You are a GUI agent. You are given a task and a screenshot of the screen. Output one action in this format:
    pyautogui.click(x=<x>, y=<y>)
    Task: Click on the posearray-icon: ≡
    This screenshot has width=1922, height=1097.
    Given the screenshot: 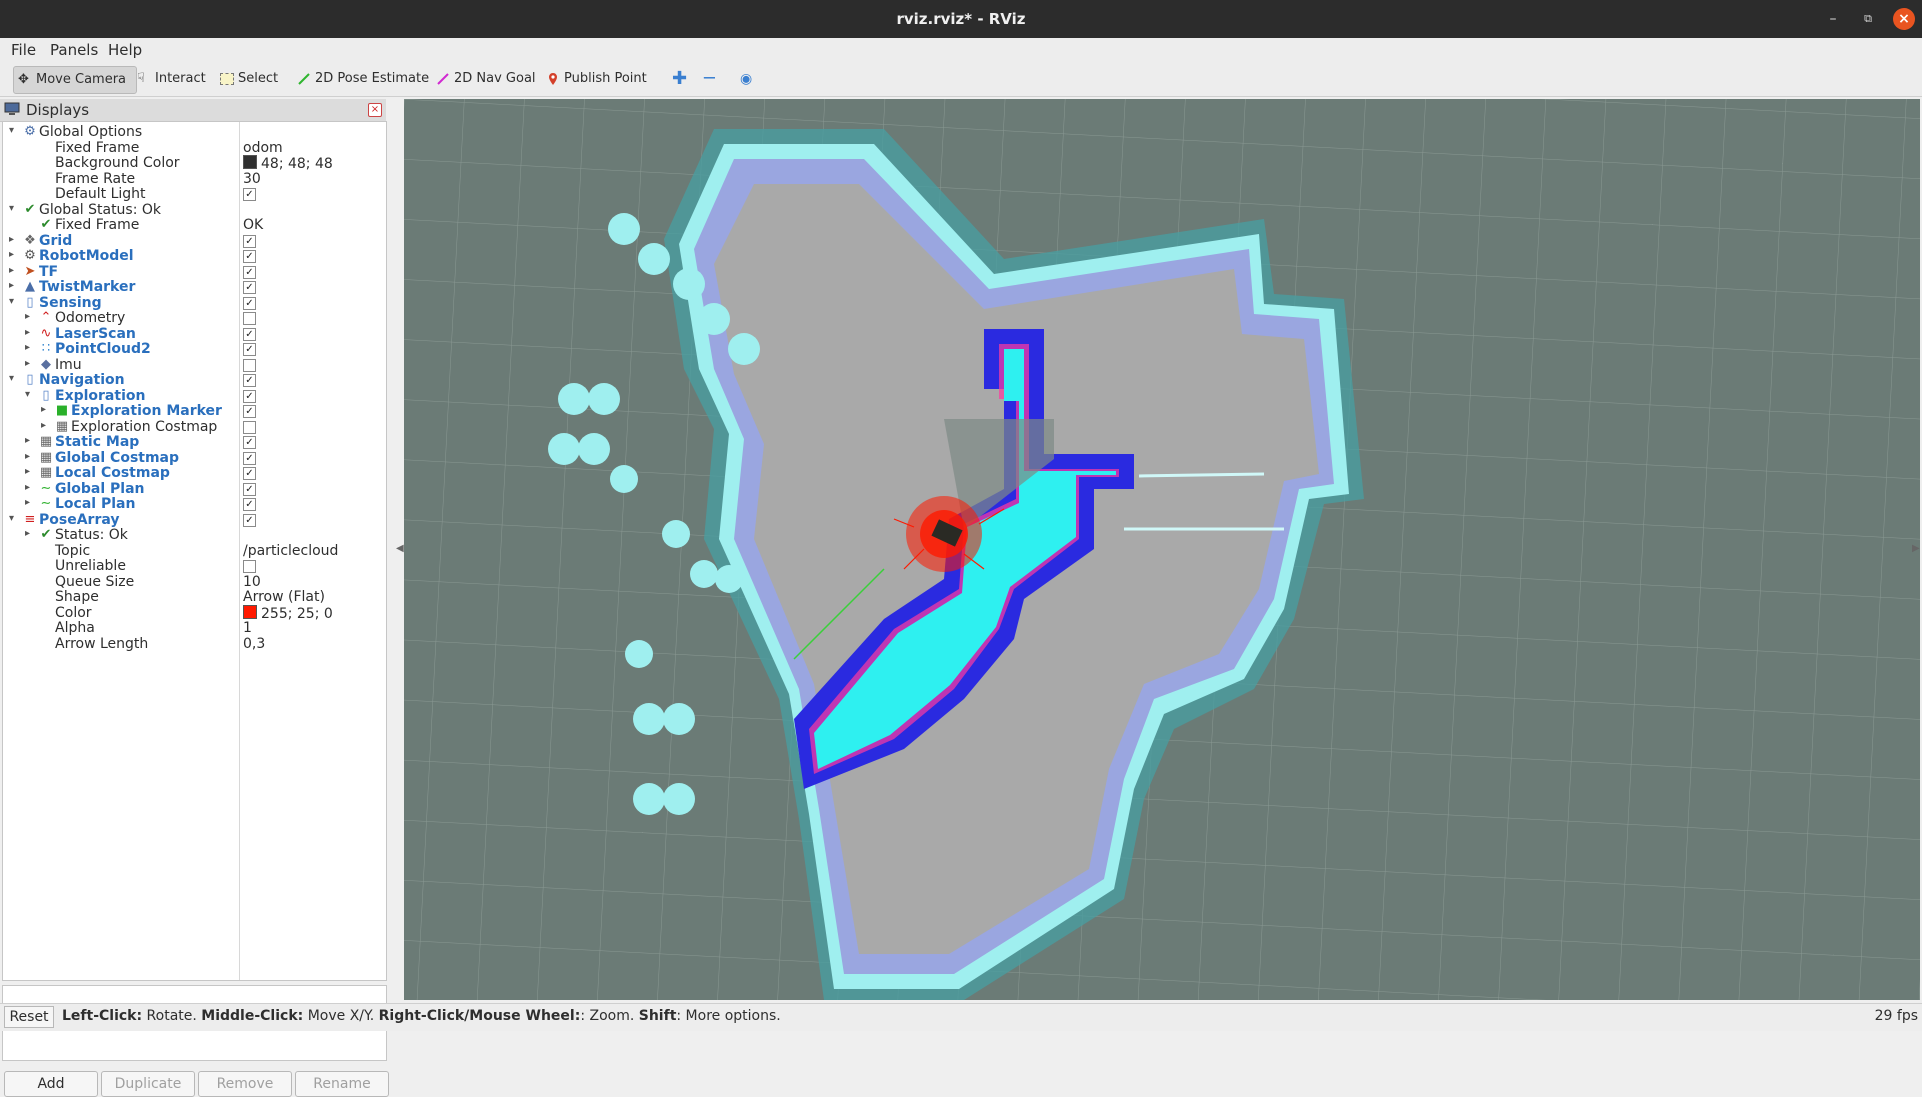 What is the action you would take?
    pyautogui.click(x=30, y=519)
    